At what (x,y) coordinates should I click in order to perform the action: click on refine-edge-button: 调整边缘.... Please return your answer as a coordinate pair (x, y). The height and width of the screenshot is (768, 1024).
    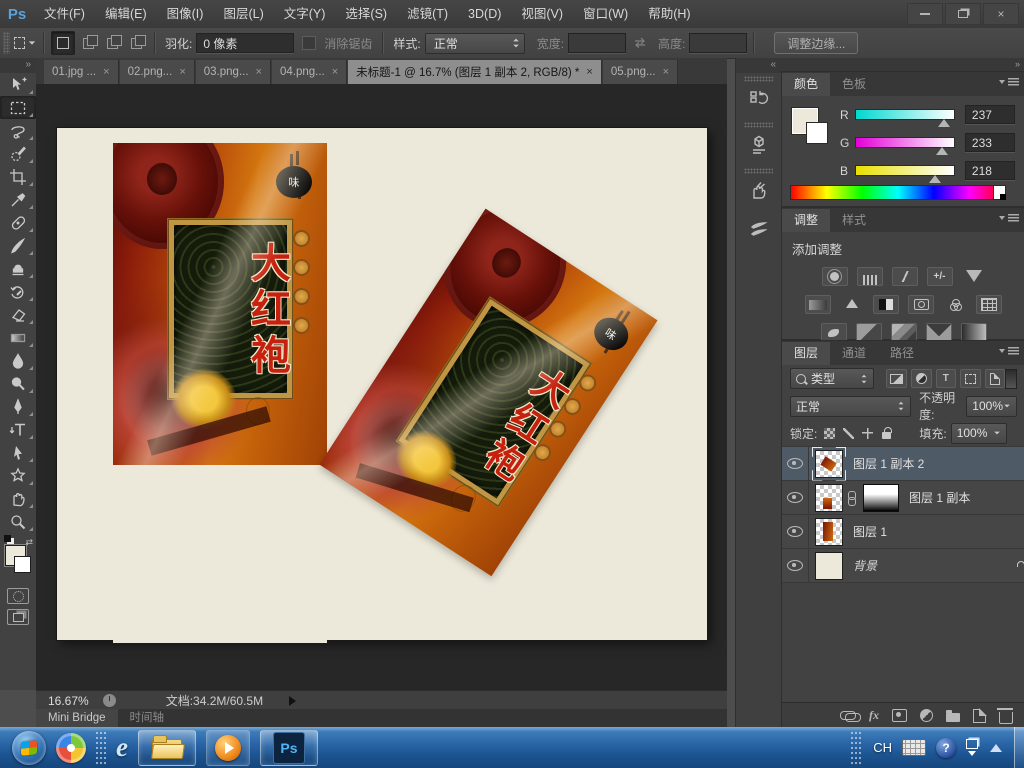
    Looking at the image, I should click on (816, 43).